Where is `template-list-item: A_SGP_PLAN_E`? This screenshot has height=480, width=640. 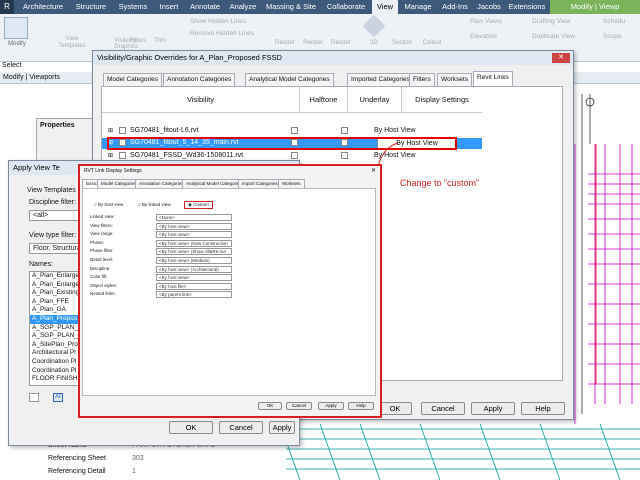
template-list-item: A_SGP_PLAN_E is located at coordinates (55, 328).